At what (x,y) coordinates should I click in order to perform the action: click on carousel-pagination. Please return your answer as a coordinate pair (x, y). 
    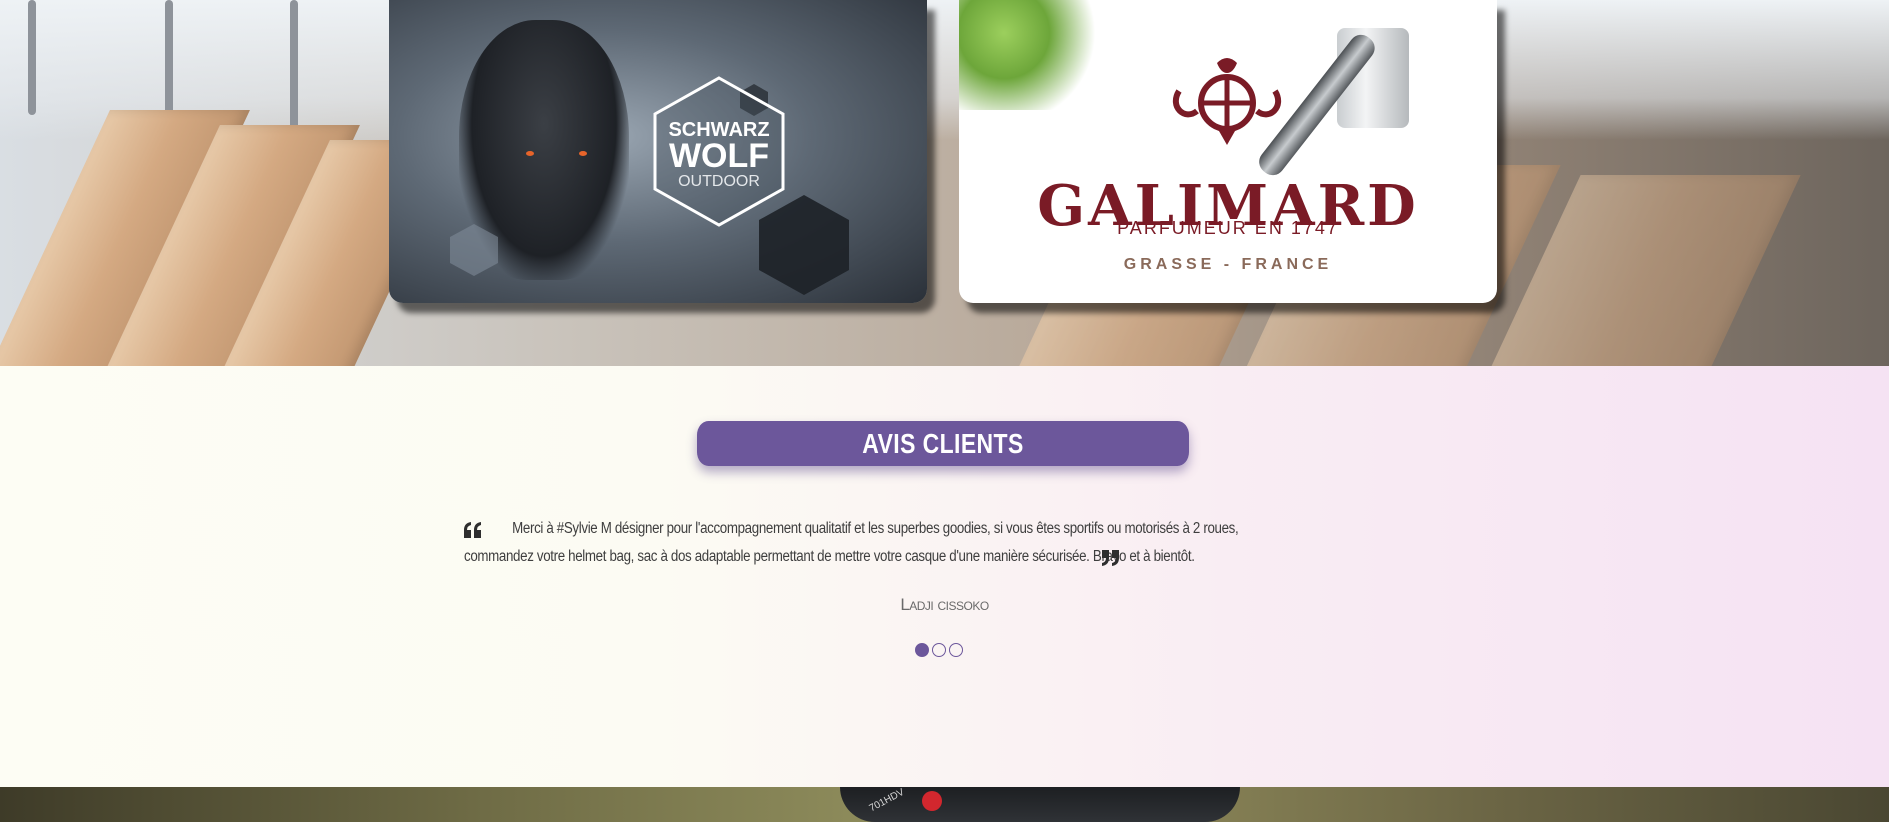
    Looking at the image, I should click on (939, 652).